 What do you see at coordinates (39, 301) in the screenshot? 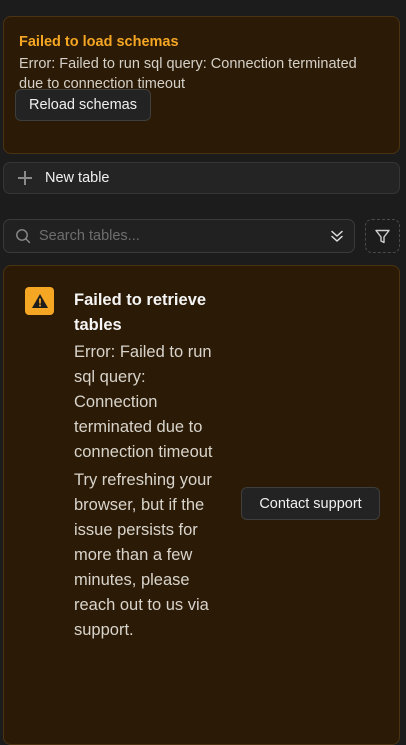
I see `warning-icon` at bounding box center [39, 301].